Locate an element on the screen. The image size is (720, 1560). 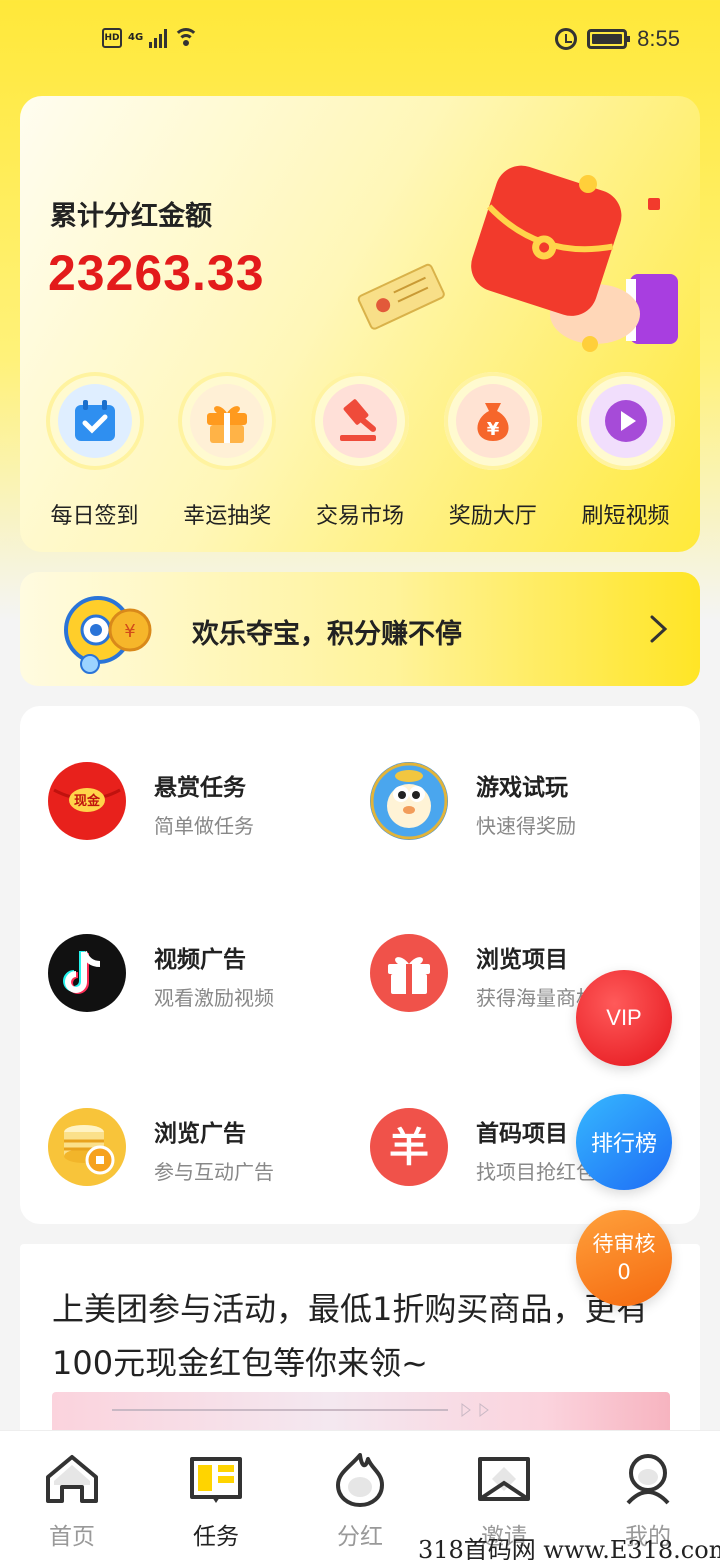
status-right: 8:55 is located at coordinates (617, 39).